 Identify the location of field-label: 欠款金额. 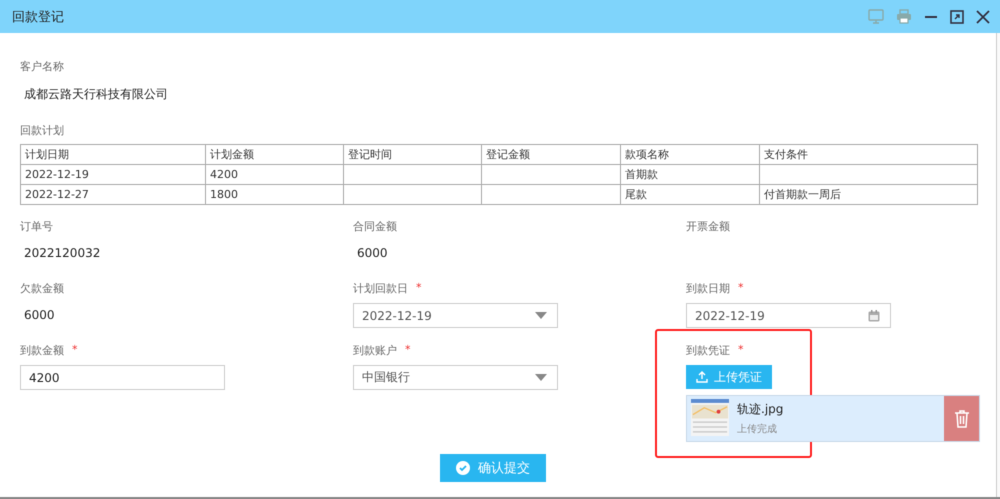
(42, 288).